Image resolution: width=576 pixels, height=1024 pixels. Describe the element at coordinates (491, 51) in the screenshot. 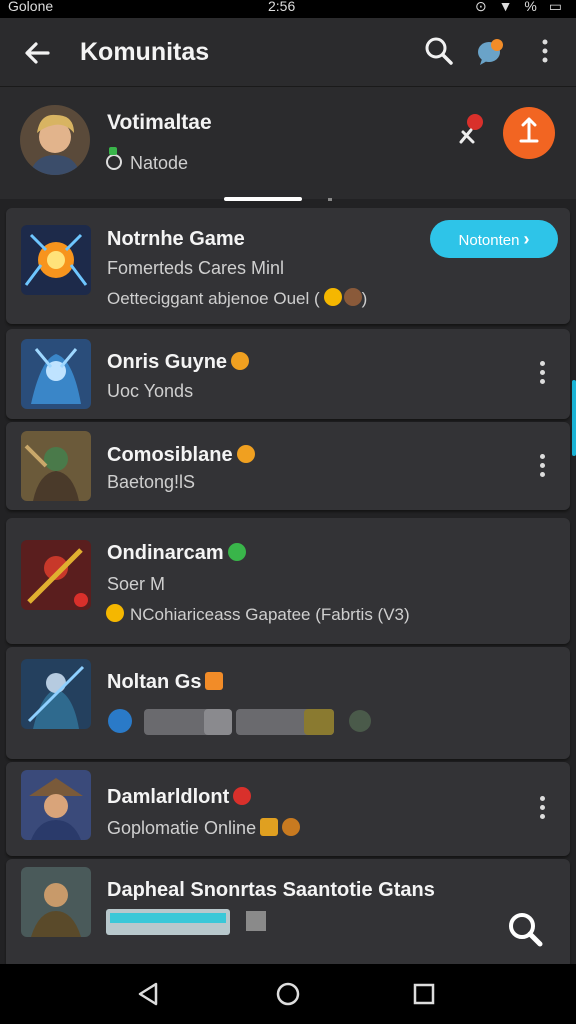

I see `chat-bubble-icon` at that location.